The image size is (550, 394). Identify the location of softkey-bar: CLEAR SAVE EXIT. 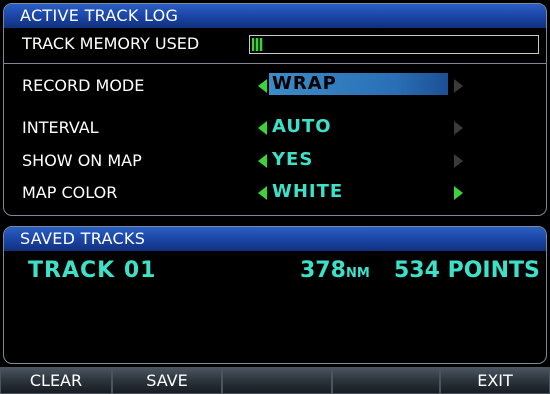
(275, 380).